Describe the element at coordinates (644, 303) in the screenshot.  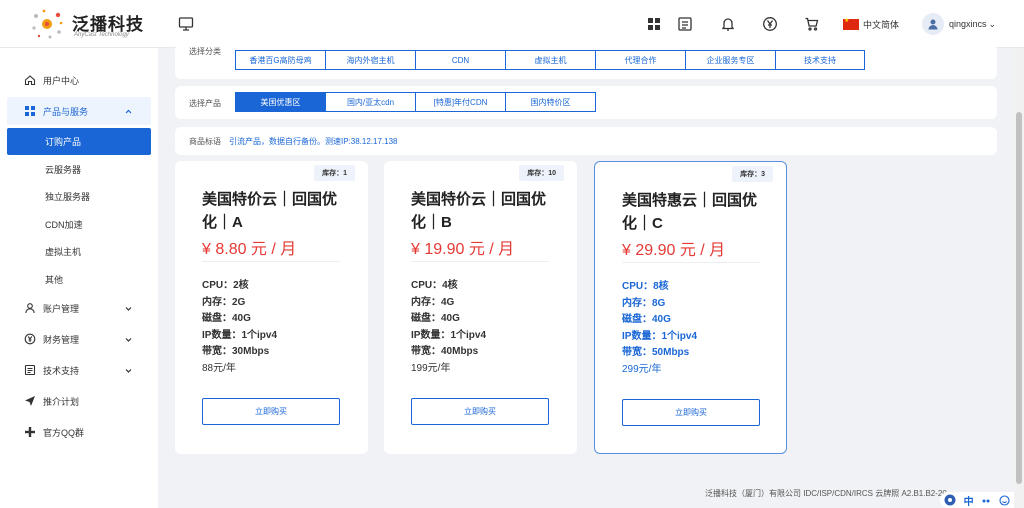
I see `spec-memory: 内存：8G` at that location.